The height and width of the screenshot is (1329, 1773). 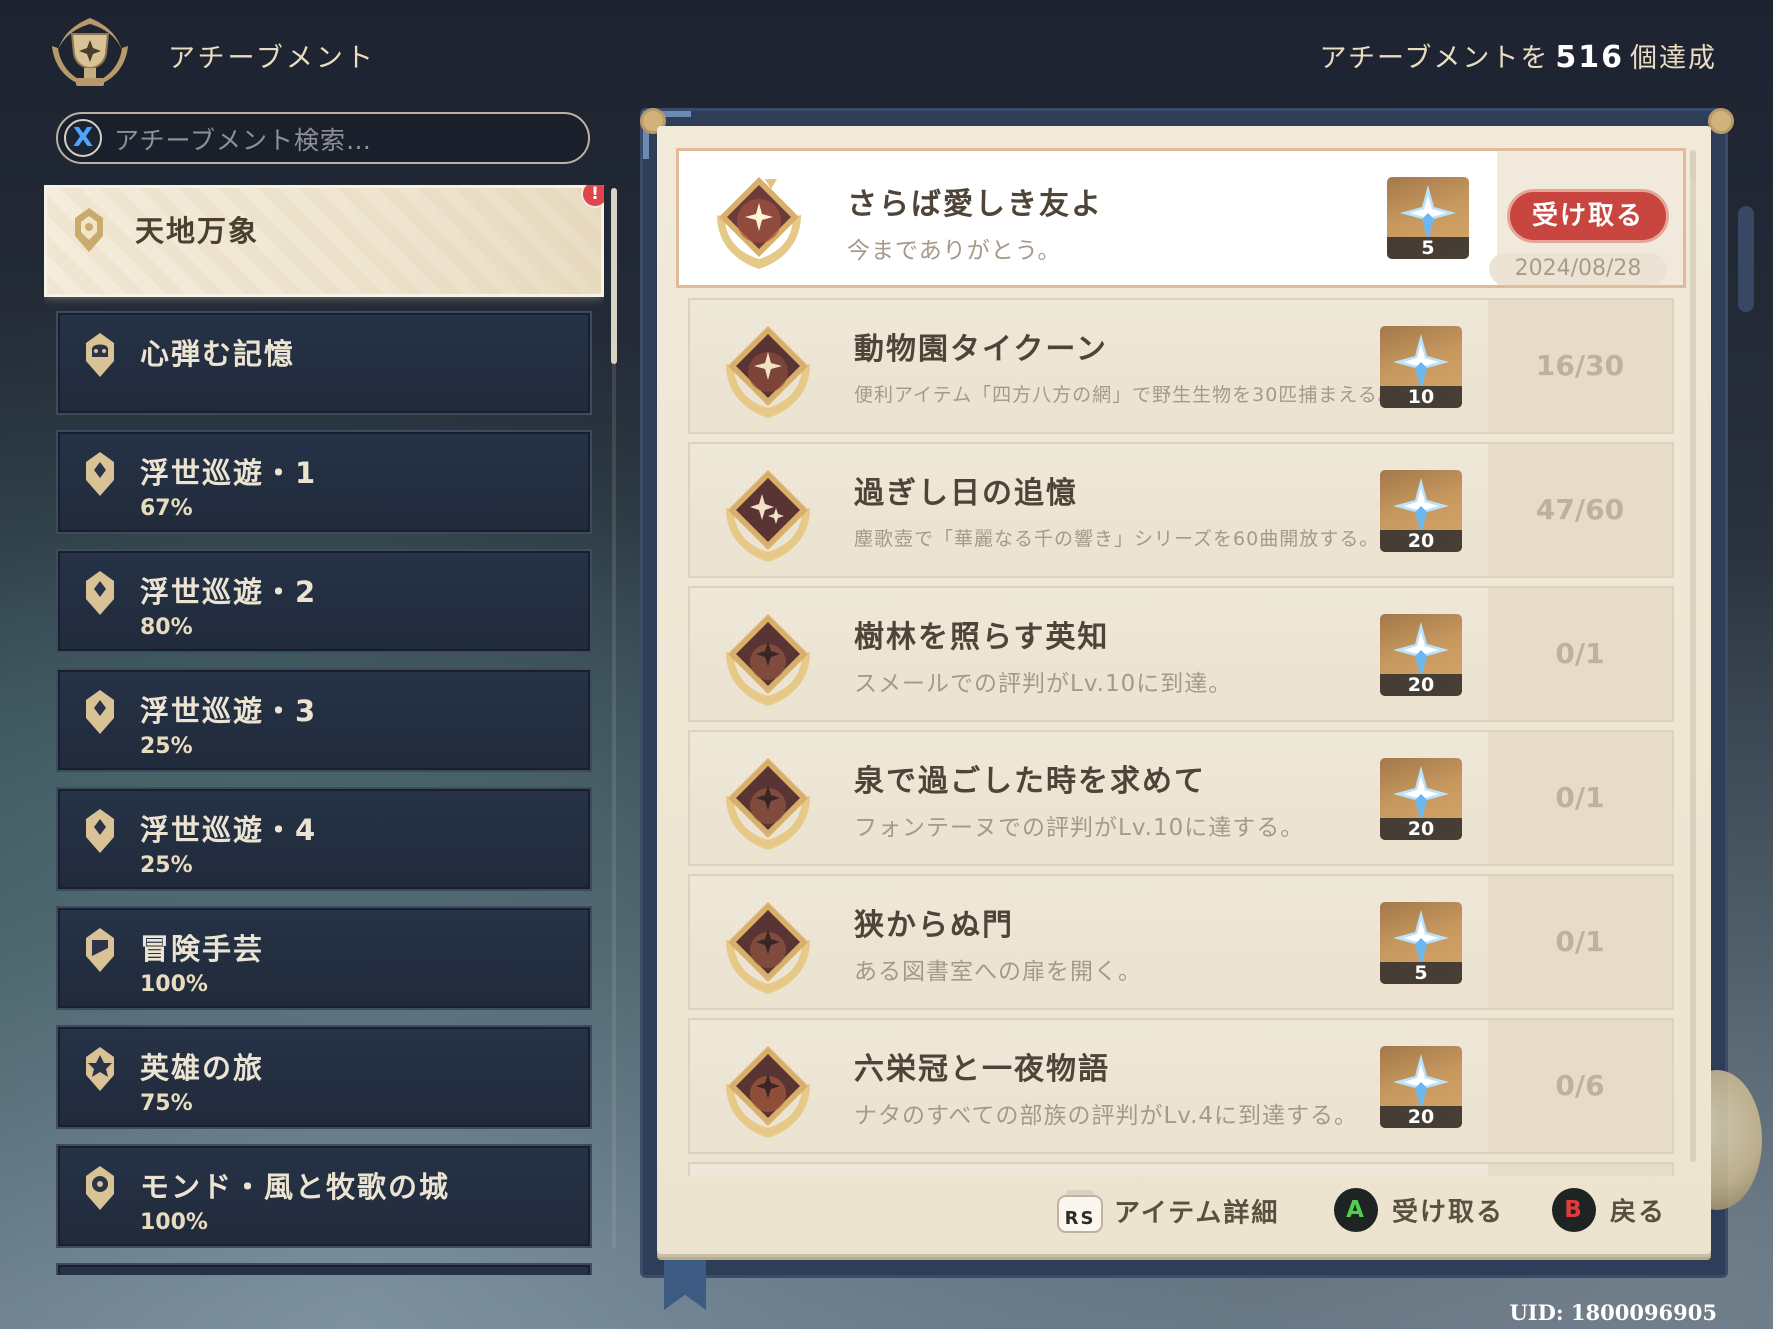 I want to click on achievement-progress: 47/60, so click(x=1580, y=509).